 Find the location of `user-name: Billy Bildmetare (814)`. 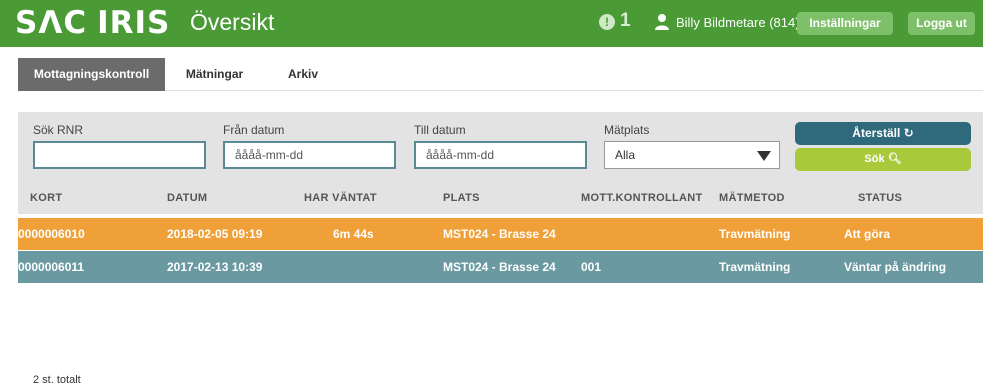

user-name: Billy Bildmetare (814) is located at coordinates (738, 22).